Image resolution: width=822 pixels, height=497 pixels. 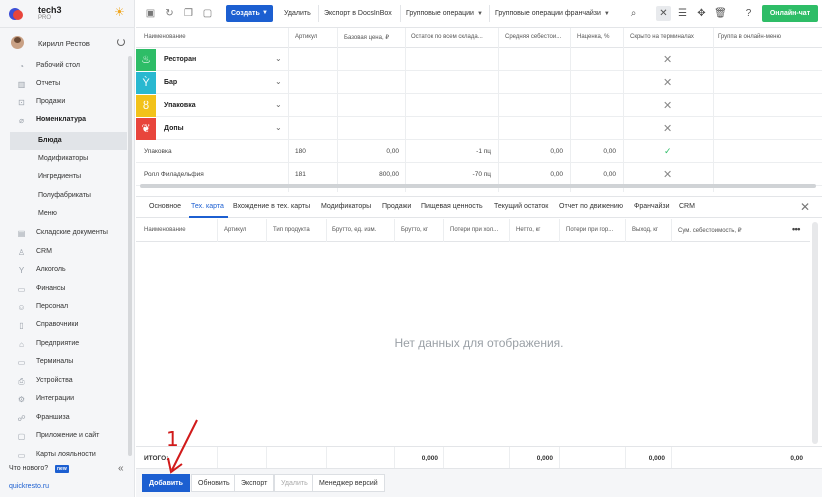 What do you see at coordinates (271, 206) in the screenshot?
I see `tab-tech-card-inclusion: Вхождение в тех. карты` at bounding box center [271, 206].